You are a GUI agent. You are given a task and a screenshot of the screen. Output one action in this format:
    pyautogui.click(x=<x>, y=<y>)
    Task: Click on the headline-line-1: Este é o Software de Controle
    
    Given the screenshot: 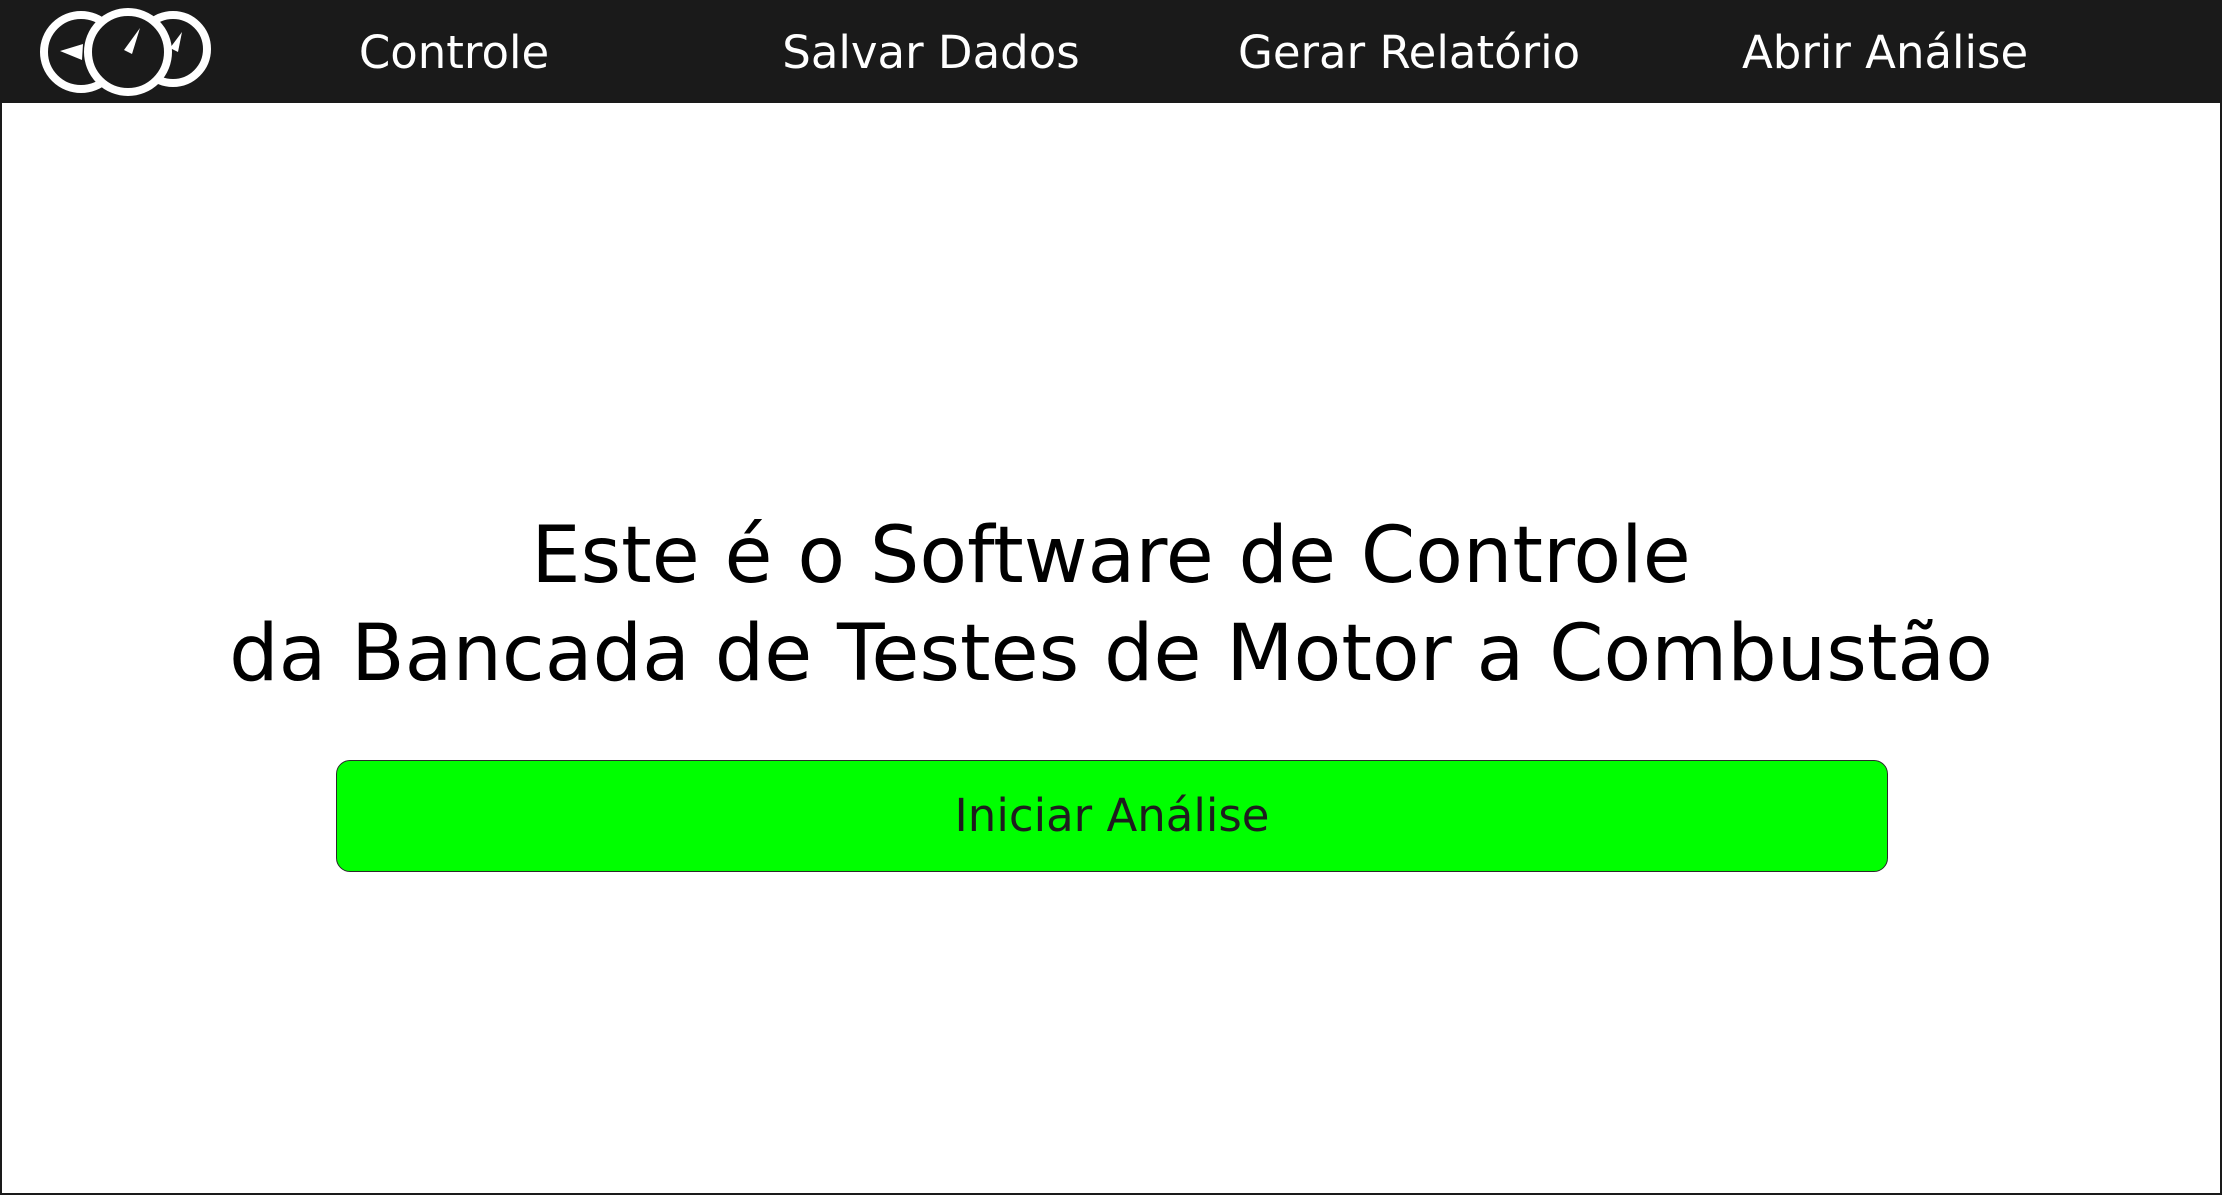 What is the action you would take?
    pyautogui.click(x=1111, y=556)
    